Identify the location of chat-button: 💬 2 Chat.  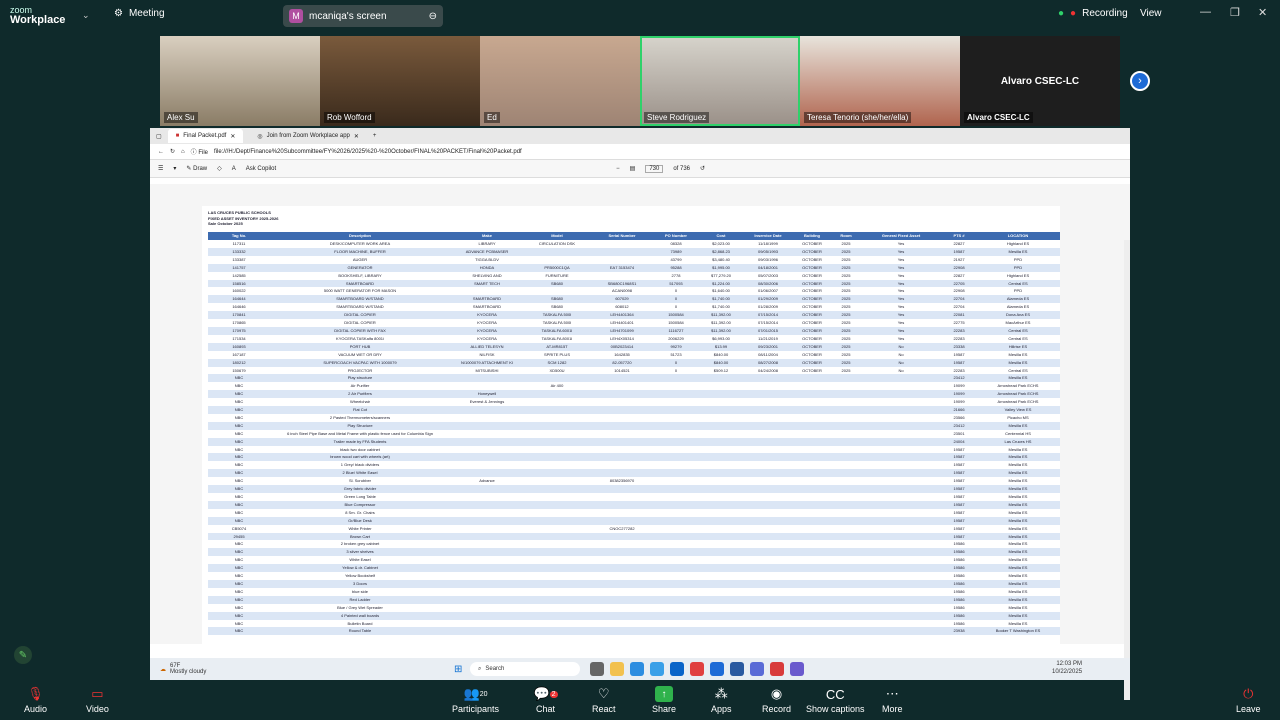
(545, 700).